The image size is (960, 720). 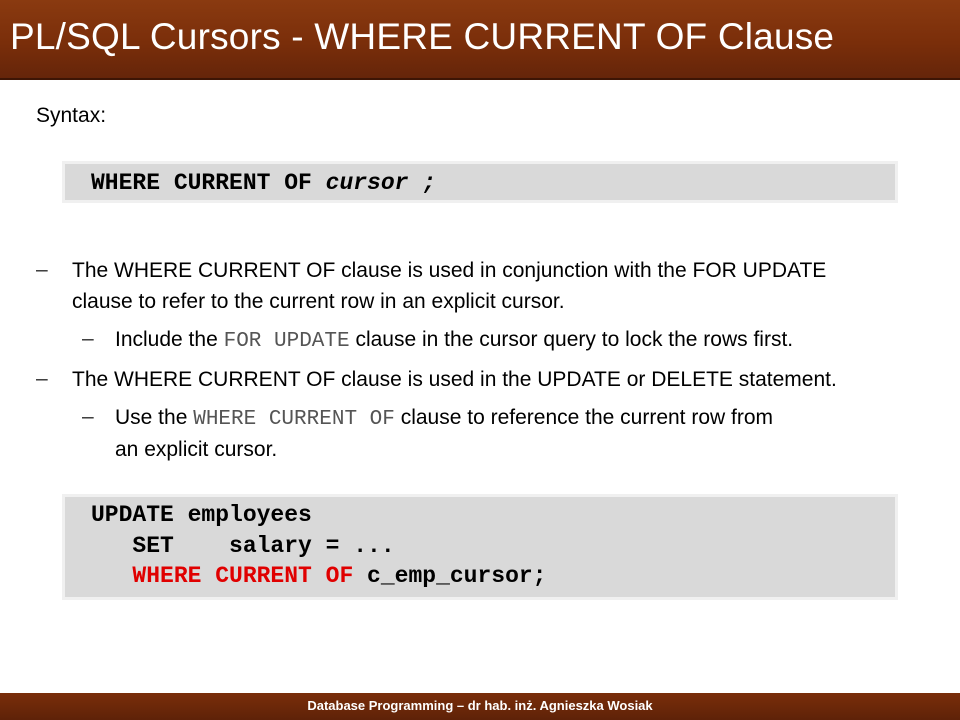 I want to click on syntax-cursor-placeholder: cursor ;, so click(x=381, y=183).